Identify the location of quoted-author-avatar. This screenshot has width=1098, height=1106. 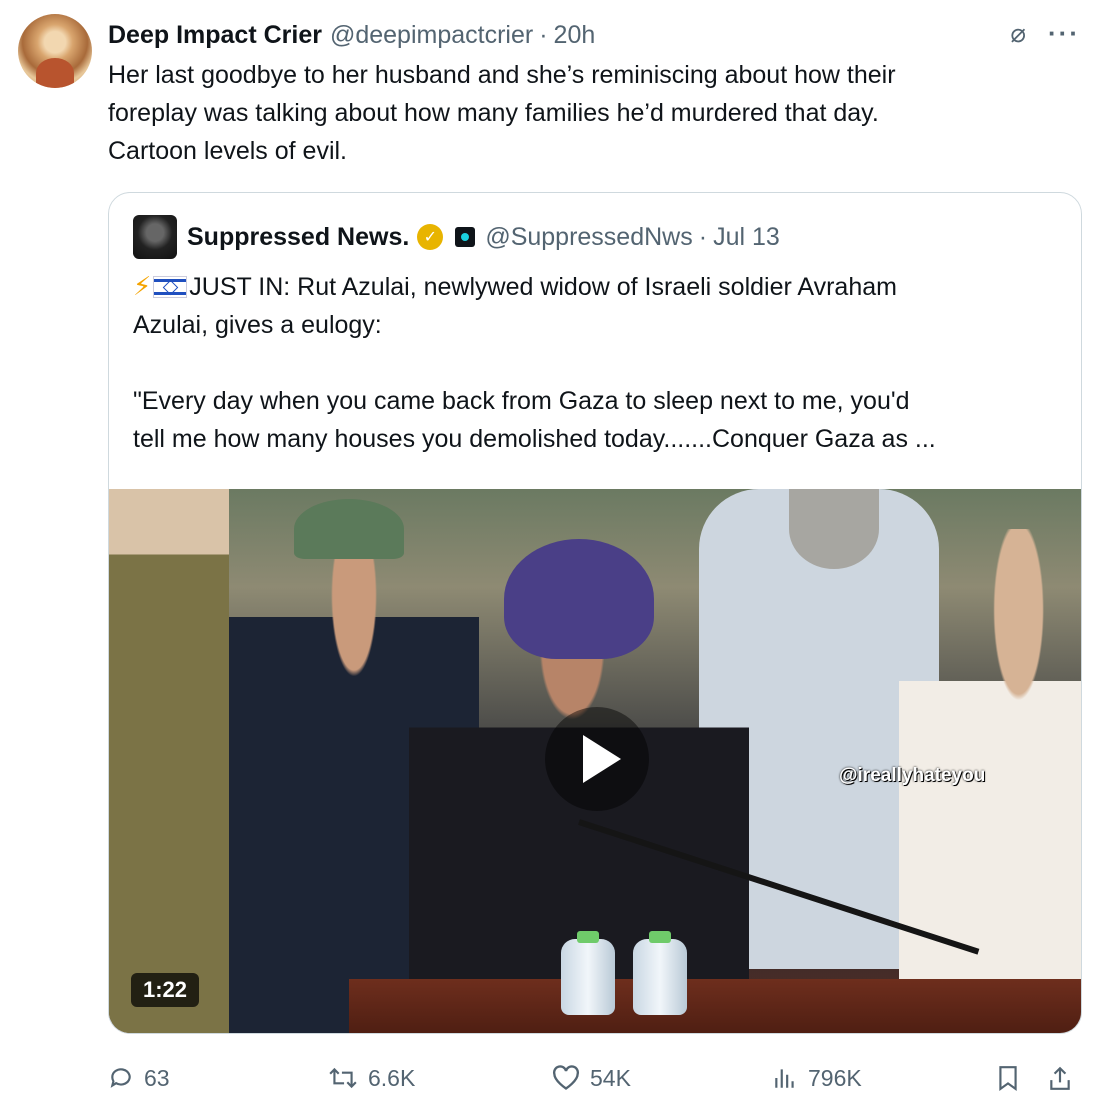
(155, 237).